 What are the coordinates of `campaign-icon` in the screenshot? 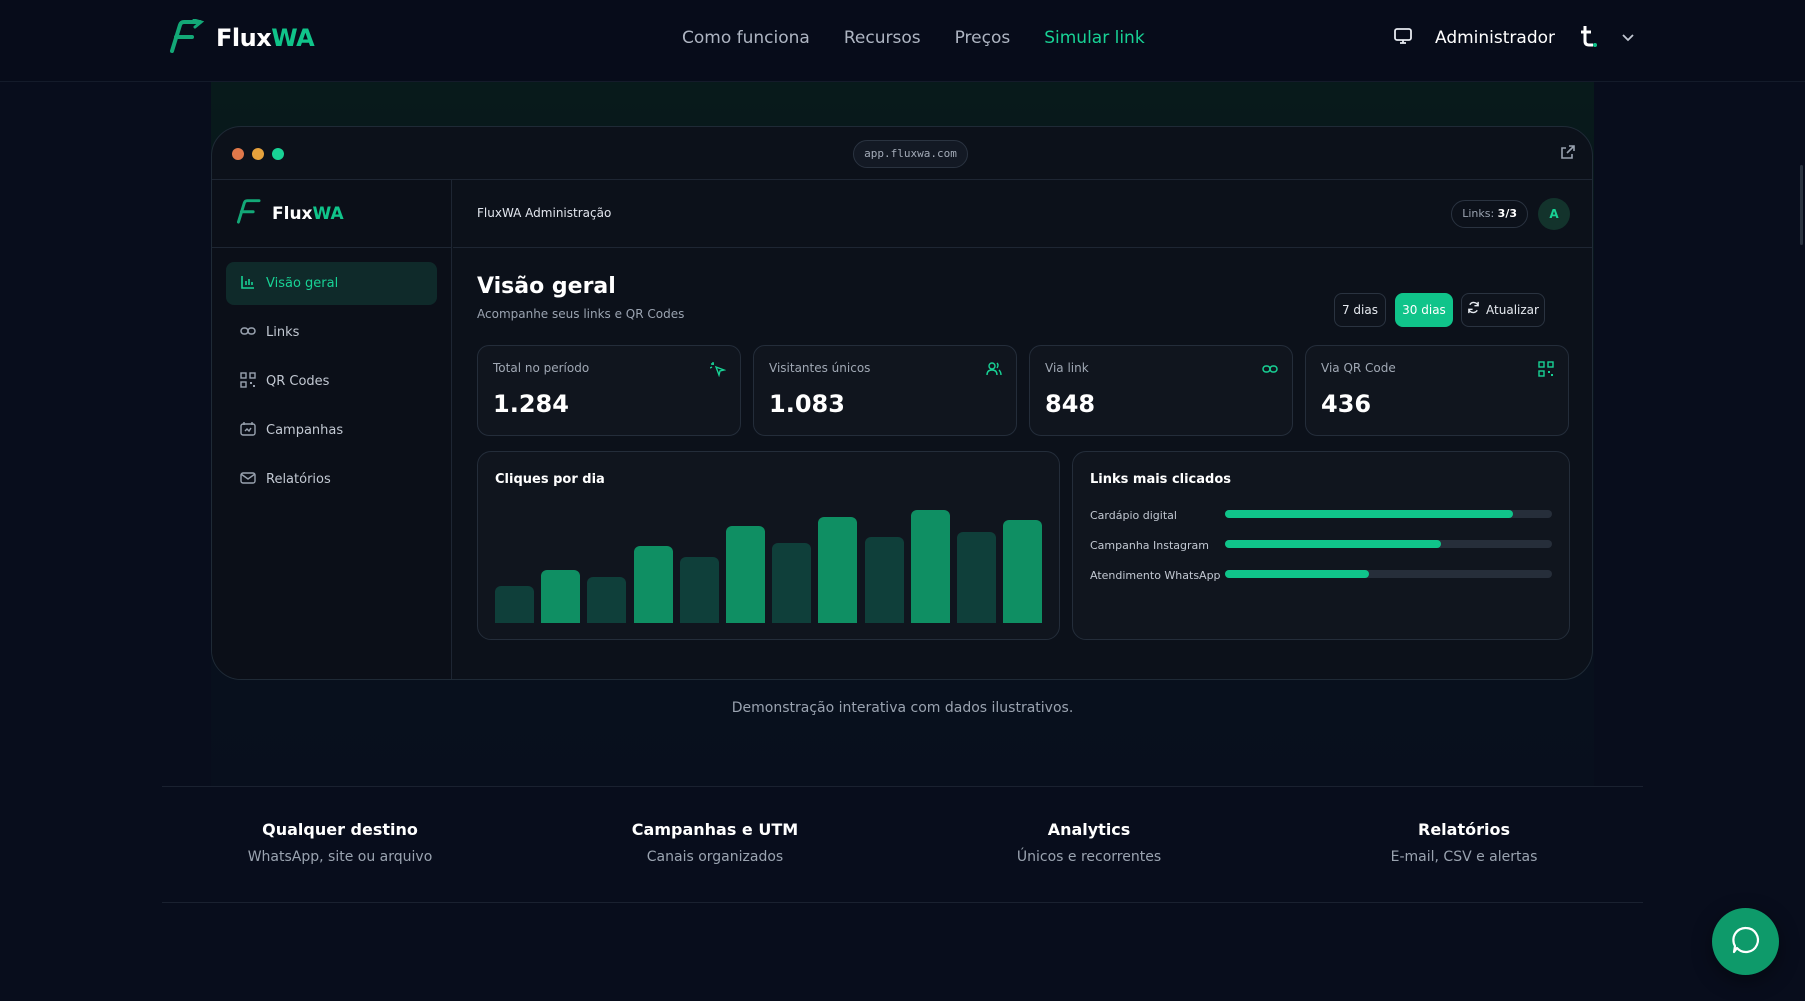 It's located at (248, 431).